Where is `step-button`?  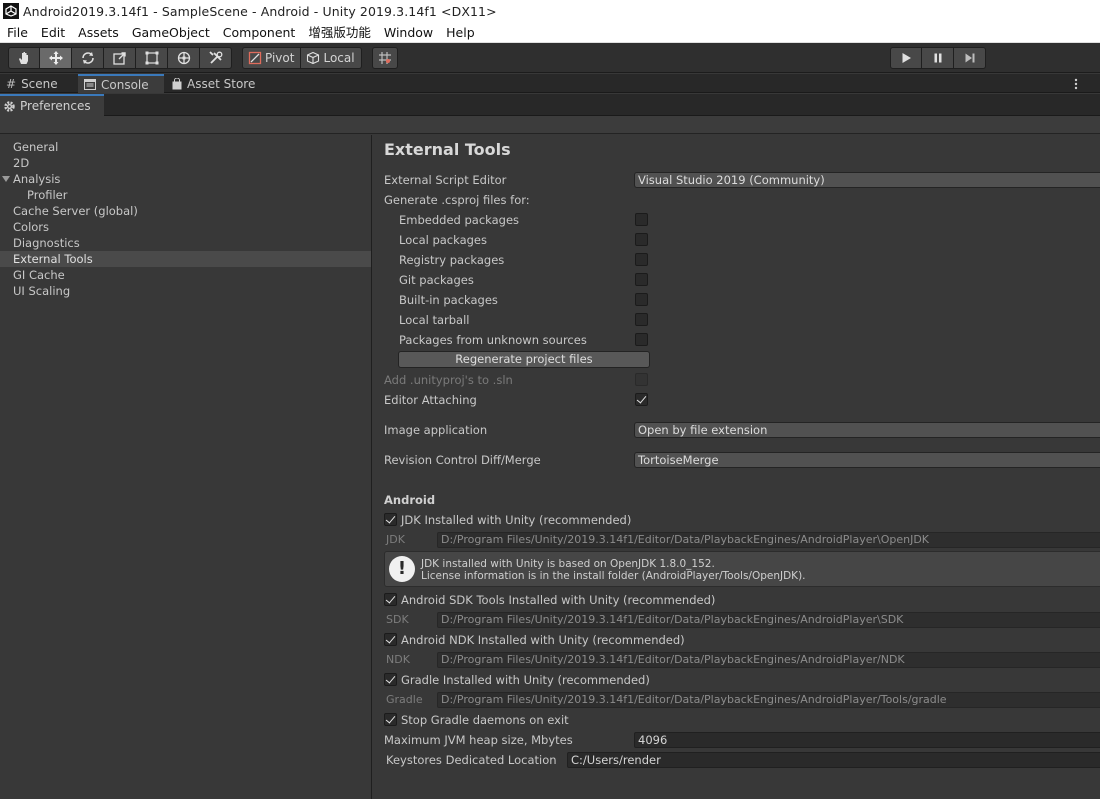
step-button is located at coordinates (970, 58).